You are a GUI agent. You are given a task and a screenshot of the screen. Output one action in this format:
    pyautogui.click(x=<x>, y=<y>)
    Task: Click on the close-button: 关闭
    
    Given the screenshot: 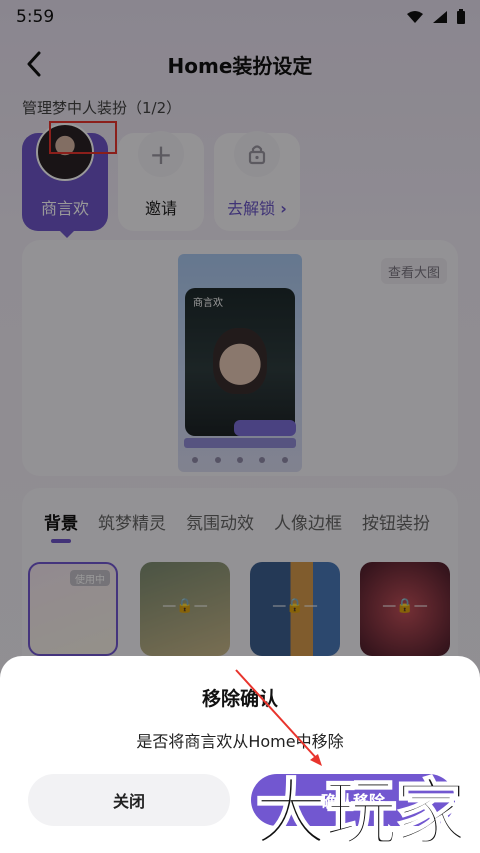 What is the action you would take?
    pyautogui.click(x=129, y=800)
    